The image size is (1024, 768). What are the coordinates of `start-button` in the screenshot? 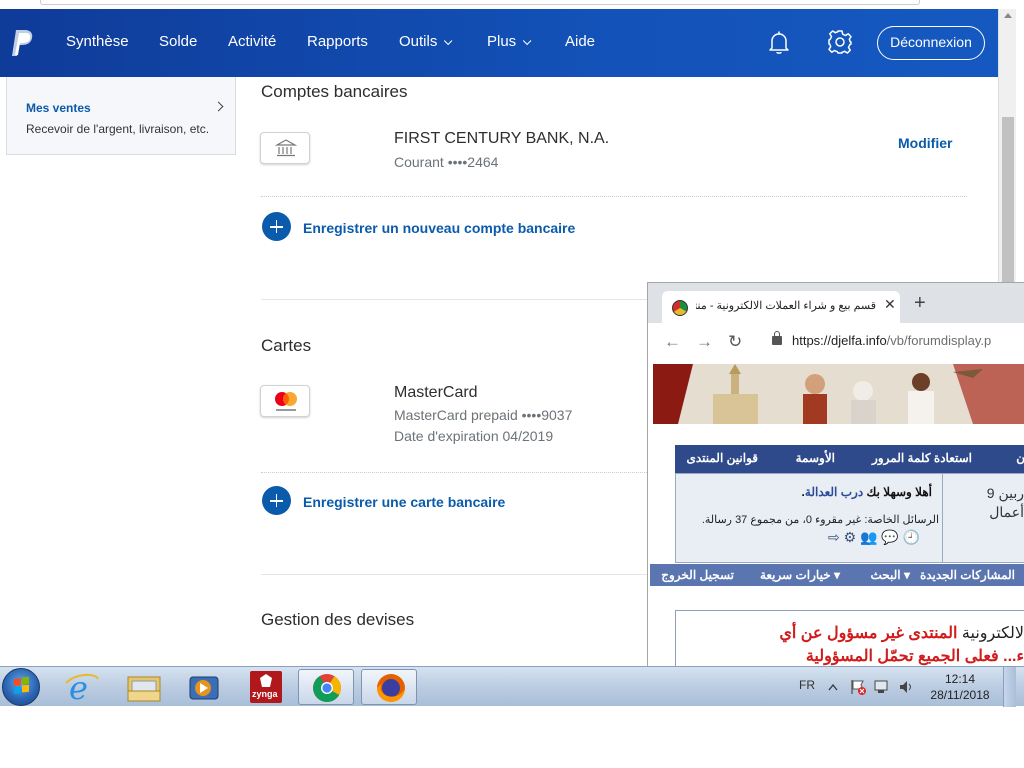 It's located at (21, 687).